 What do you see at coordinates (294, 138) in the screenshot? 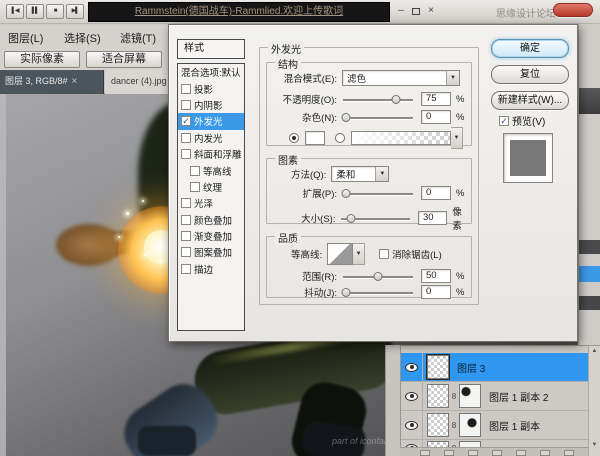
I see `color-radio-selected` at bounding box center [294, 138].